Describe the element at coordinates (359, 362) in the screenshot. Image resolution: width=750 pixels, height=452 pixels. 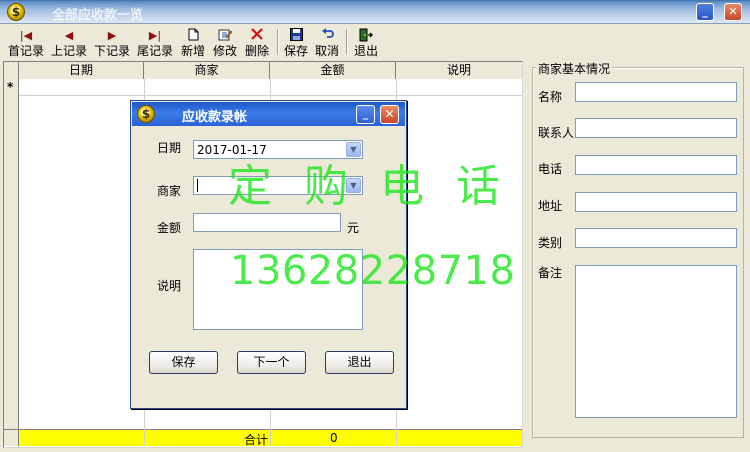
I see `dialog-exit-button: 退出` at that location.